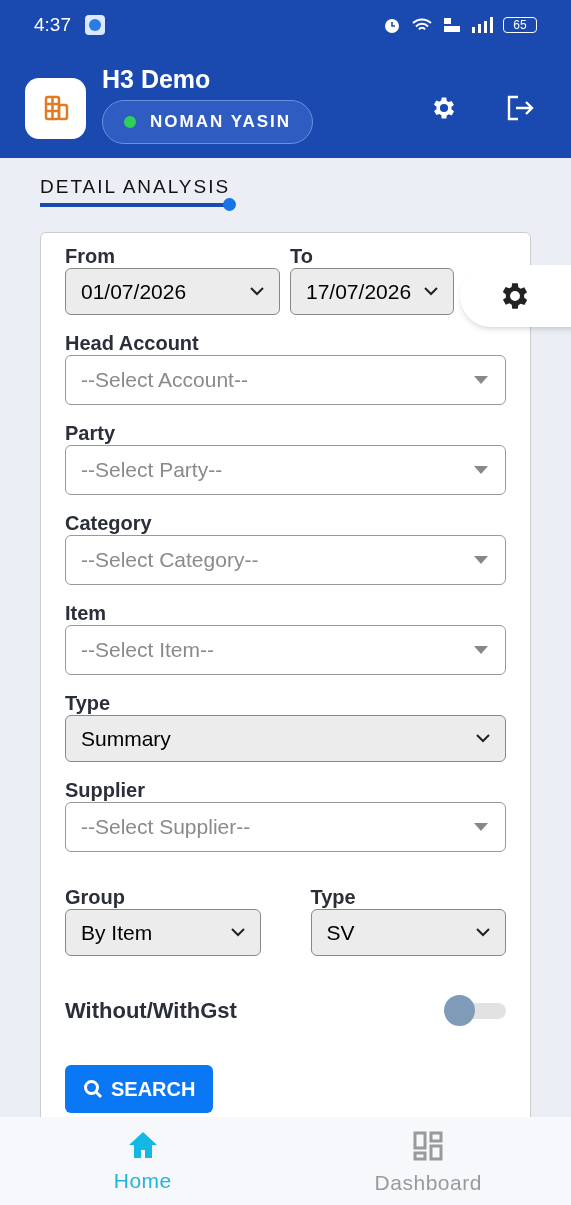  Describe the element at coordinates (132, 343) in the screenshot. I see `field-label: Head Account` at that location.